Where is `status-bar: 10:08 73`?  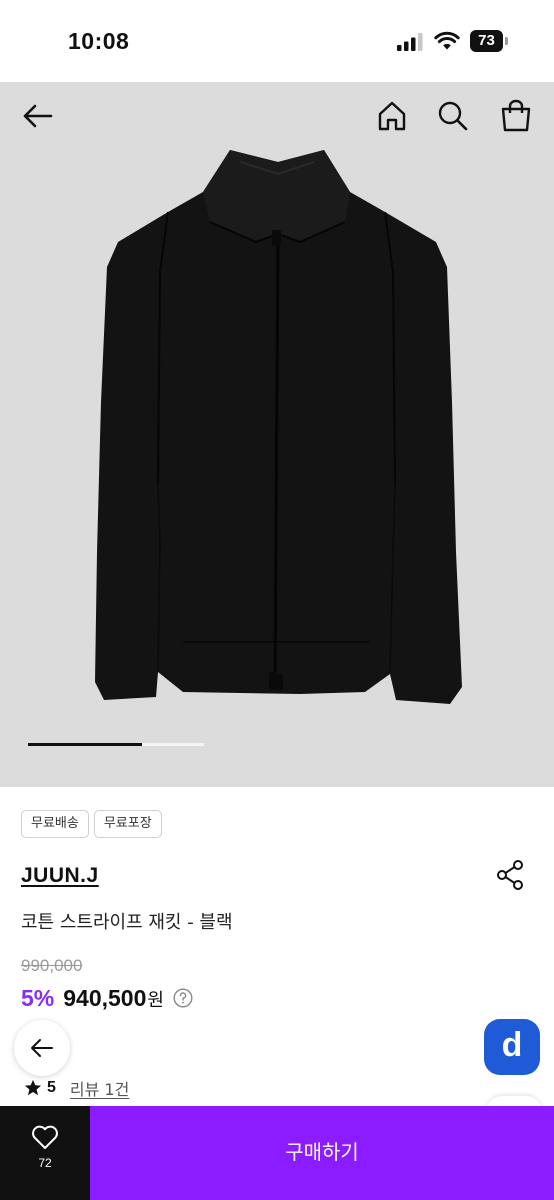
status-bar: 10:08 73 is located at coordinates (277, 41).